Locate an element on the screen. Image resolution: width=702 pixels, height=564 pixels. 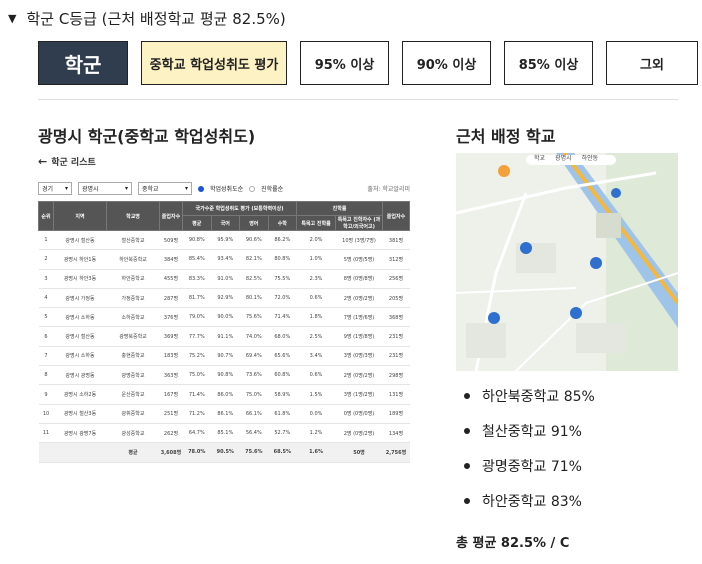
map-tab-label: 하안동 is located at coordinates (590, 157).